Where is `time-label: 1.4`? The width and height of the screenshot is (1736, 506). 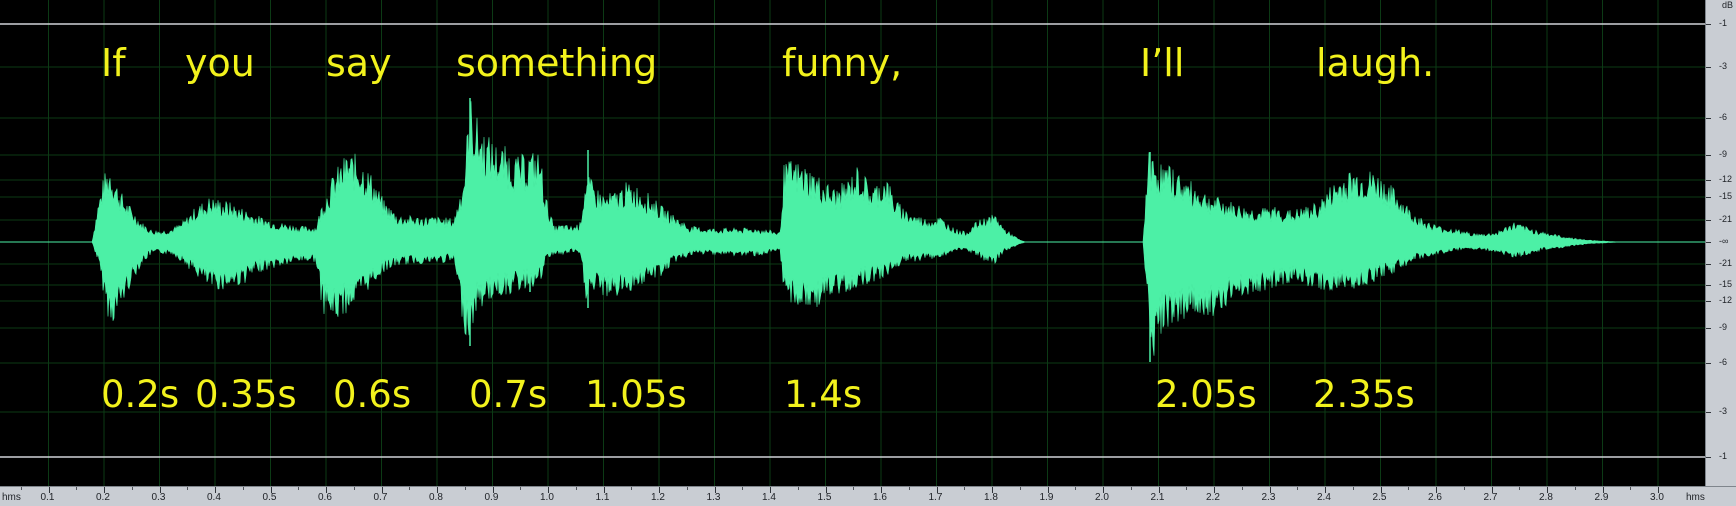
time-label: 1.4 is located at coordinates (769, 497).